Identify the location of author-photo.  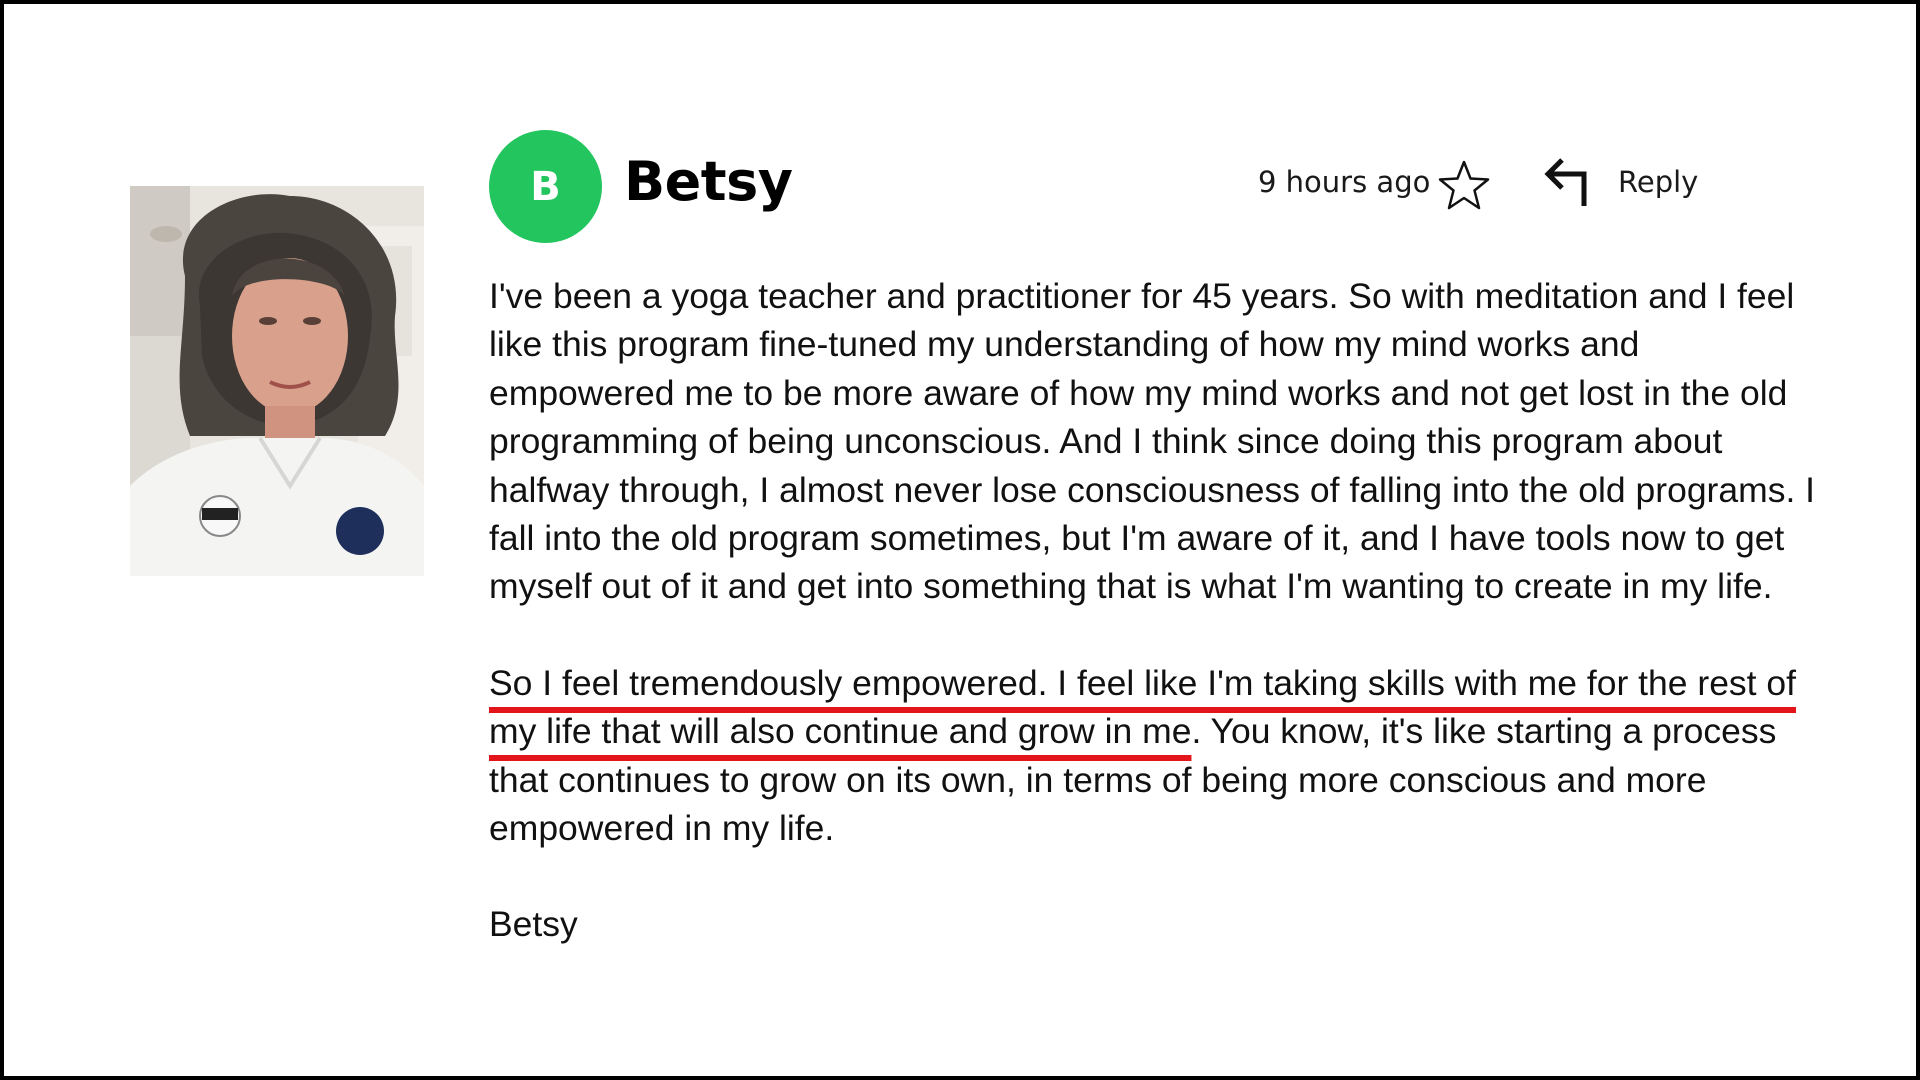
(277, 381).